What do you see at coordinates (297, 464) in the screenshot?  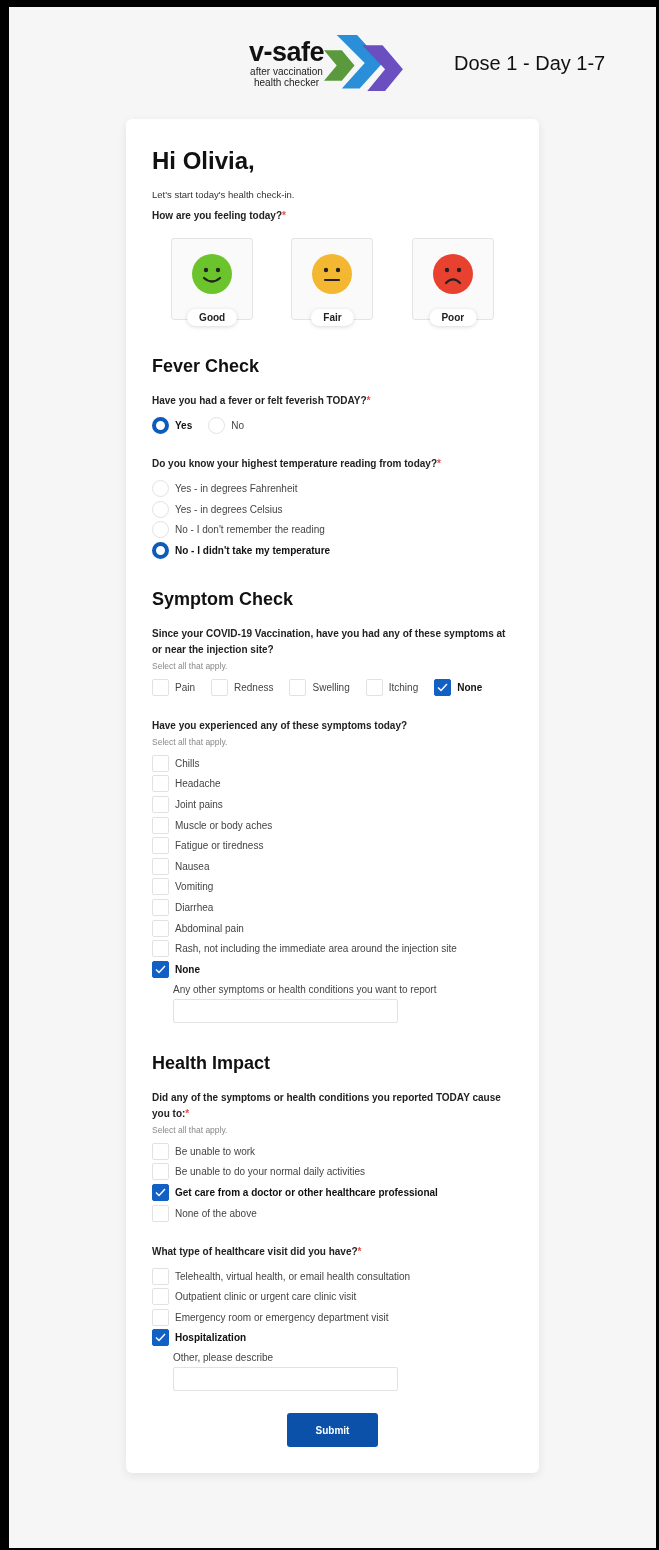 I see `question-text: Do you know your highest temperature reading from today?*` at bounding box center [297, 464].